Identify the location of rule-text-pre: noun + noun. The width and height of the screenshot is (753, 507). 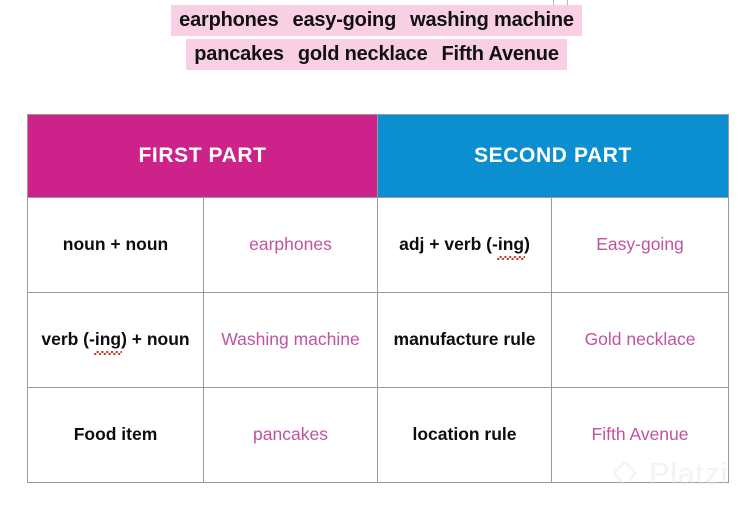
(115, 244).